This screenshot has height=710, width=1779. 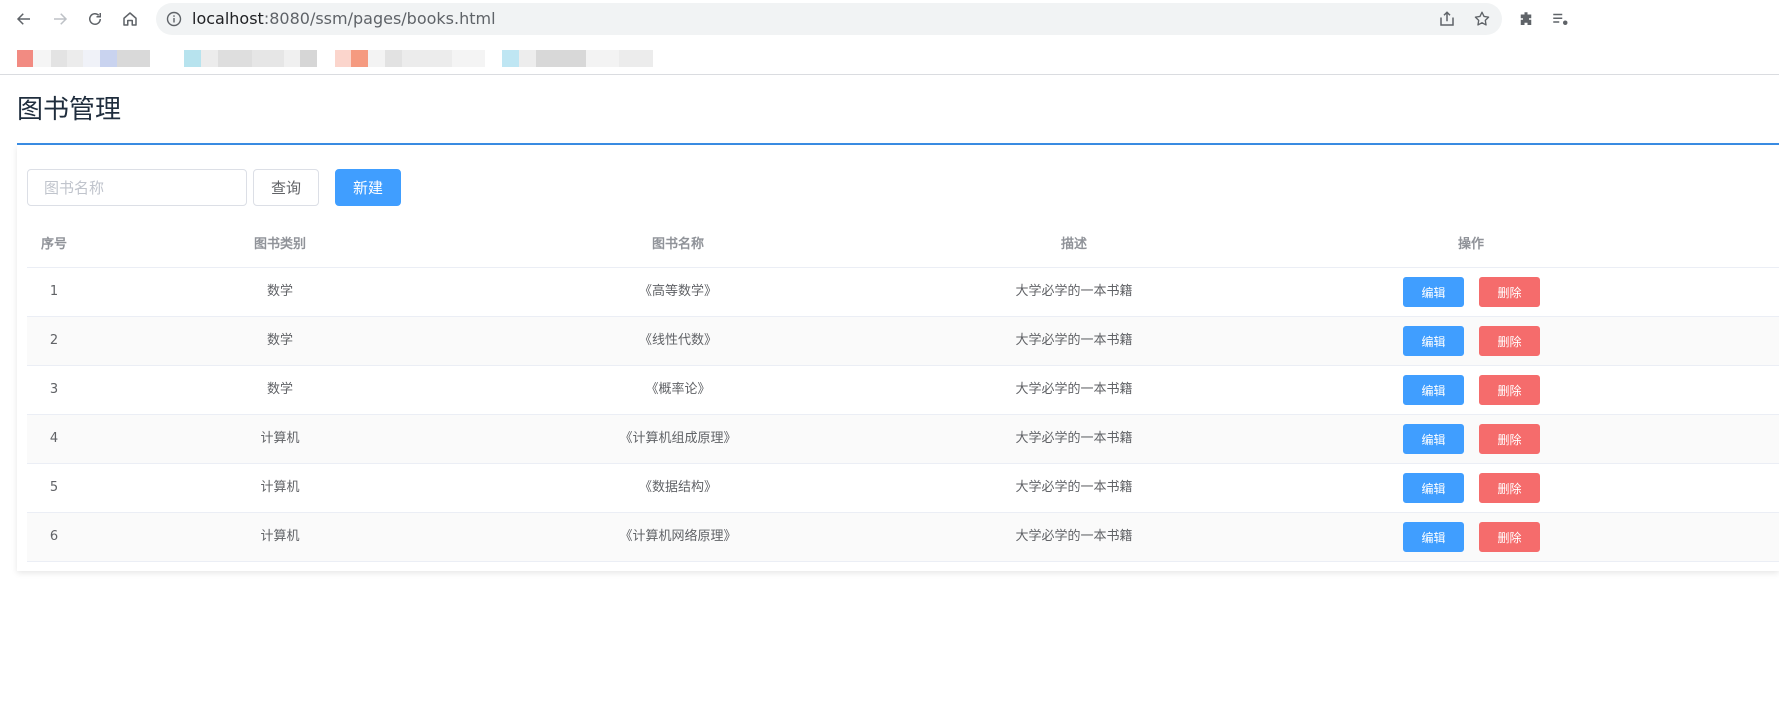 I want to click on address-bar: localhost:8080/ssm/pages/books.html, so click(x=829, y=19).